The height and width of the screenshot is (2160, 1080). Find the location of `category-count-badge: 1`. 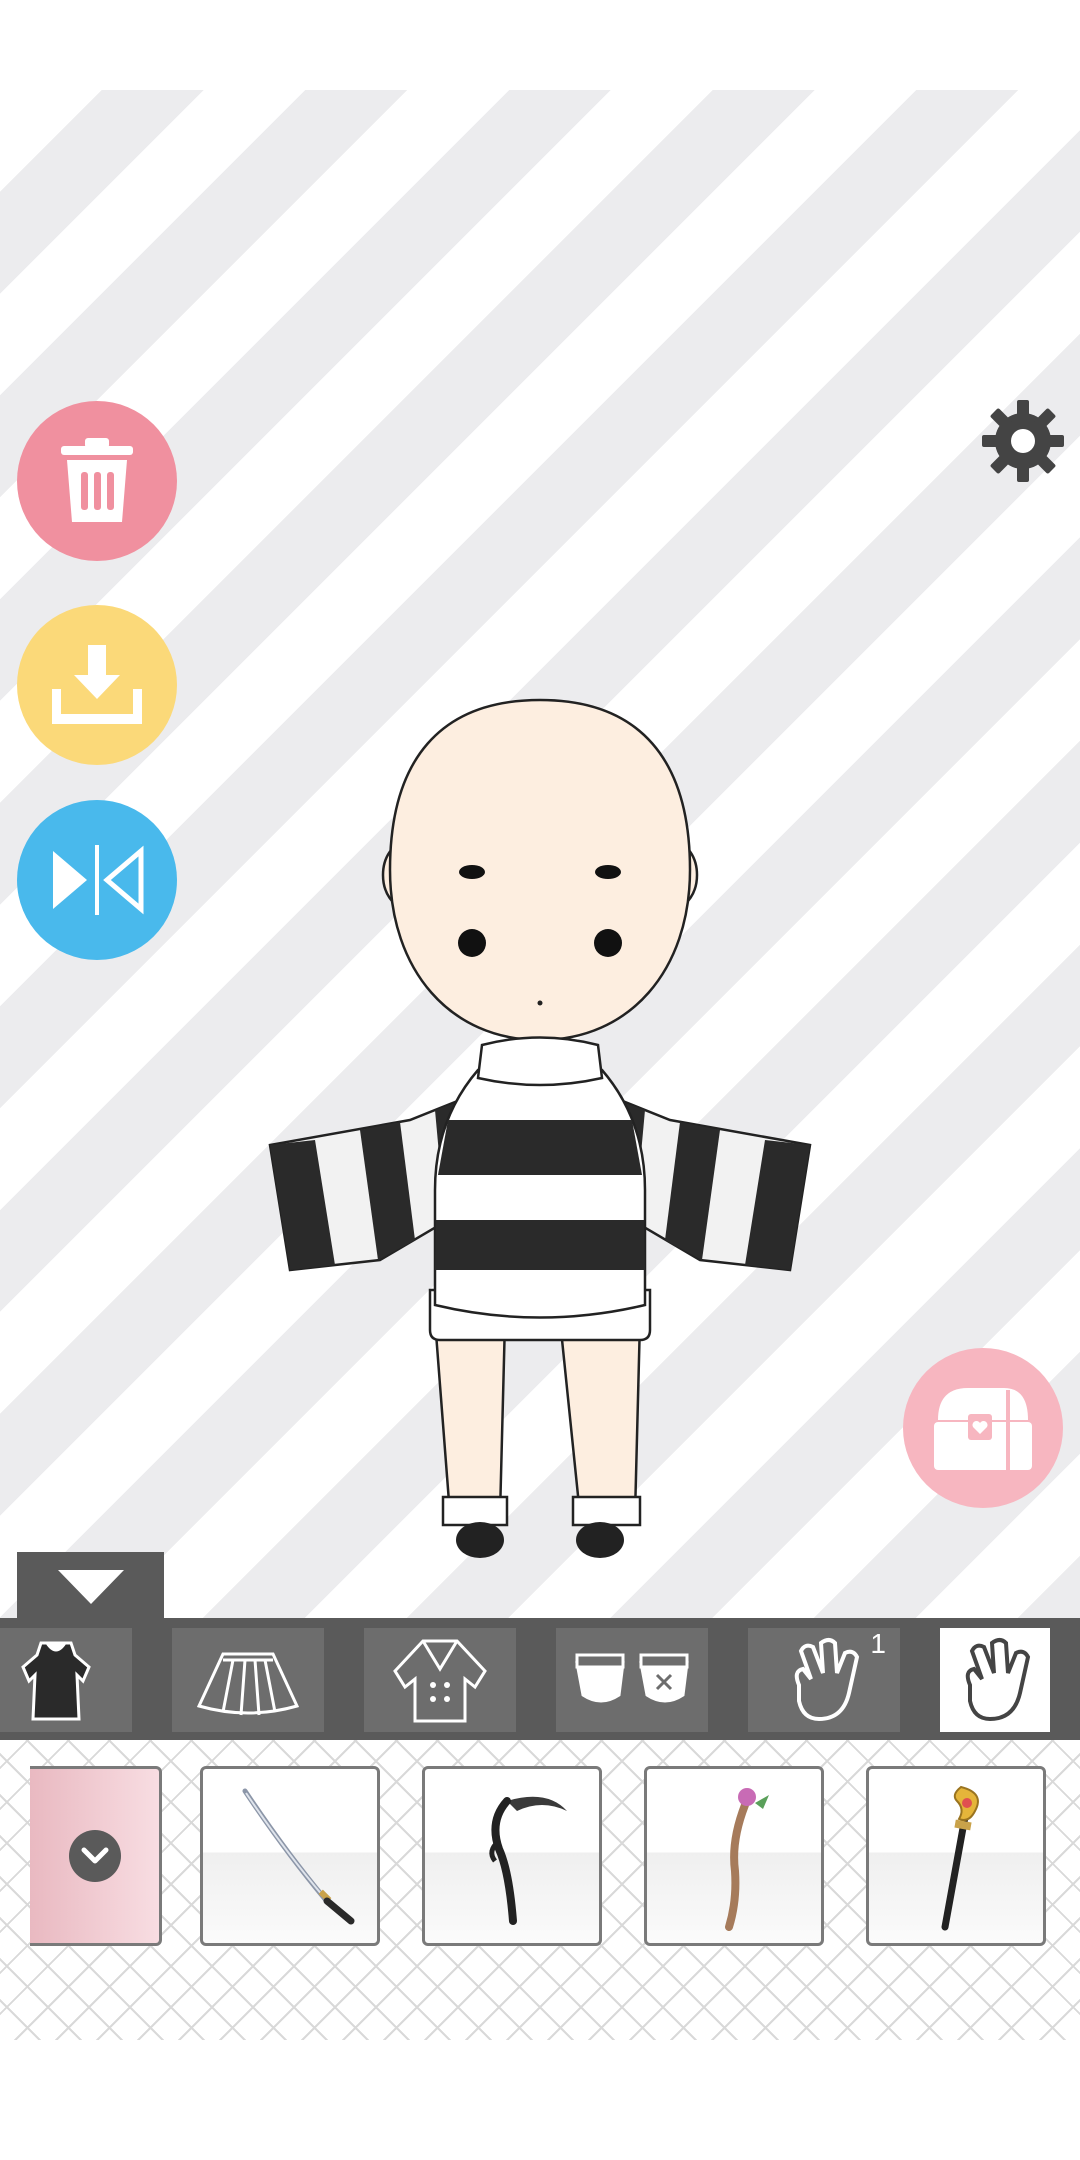

category-count-badge: 1 is located at coordinates (878, 1643).